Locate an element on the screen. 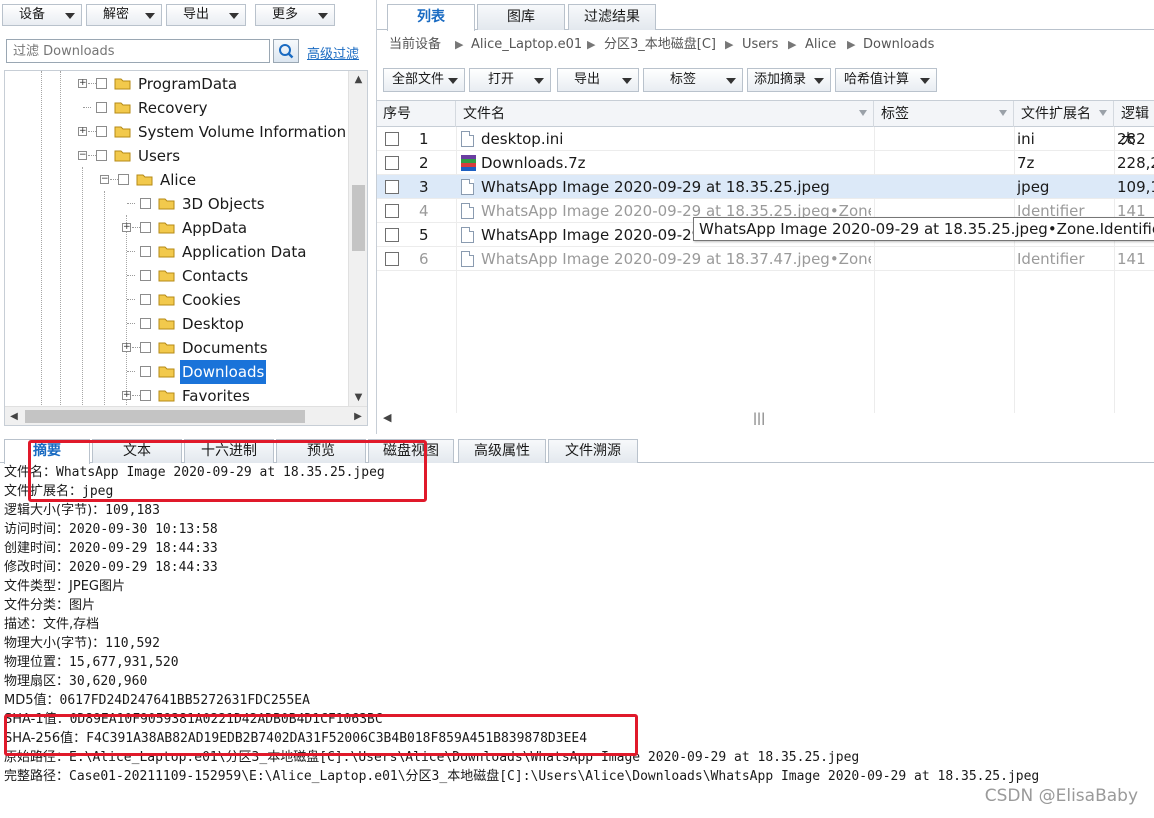 Image resolution: width=1154 pixels, height=818 pixels. table-row: 1 desktop.ini ini 282 is located at coordinates (765, 139).